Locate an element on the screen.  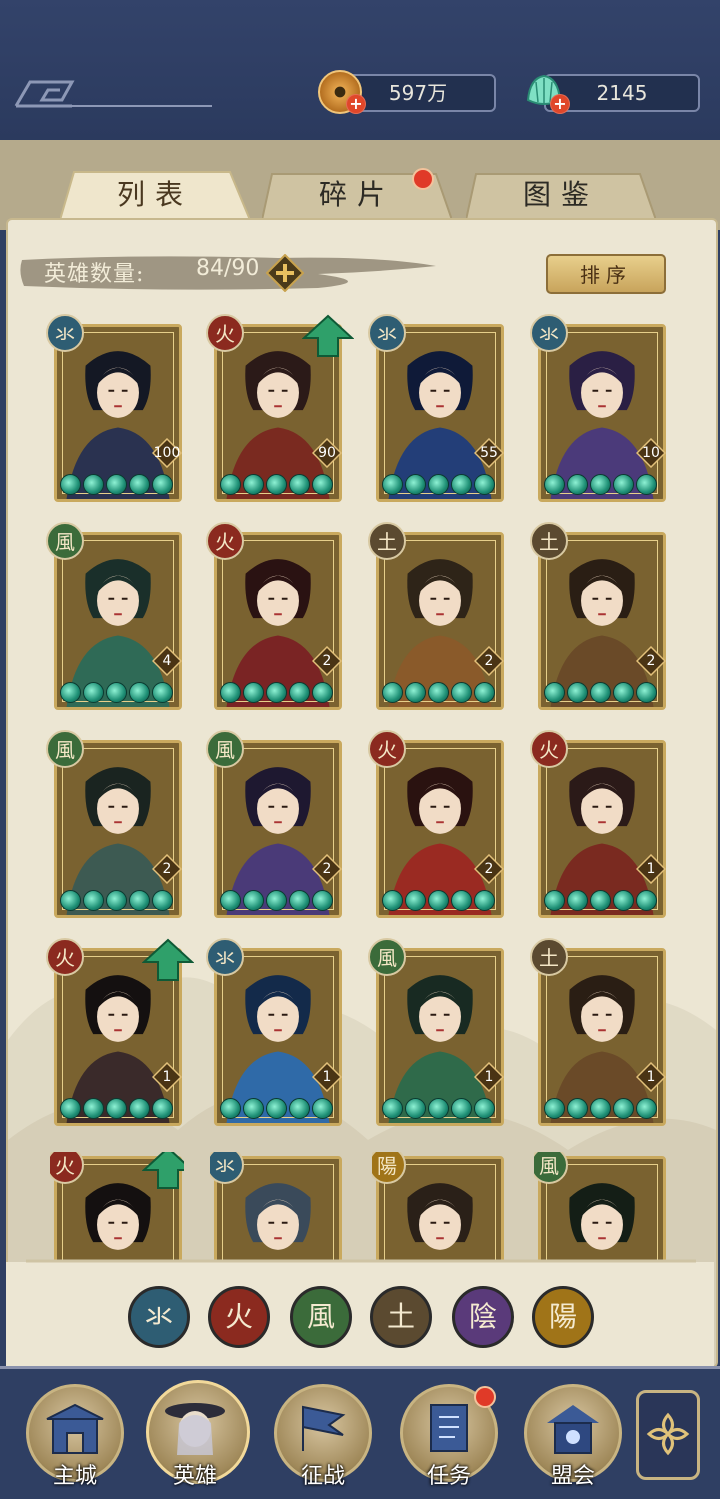
hero-card: 氺 10 is located at coordinates (599, 409).